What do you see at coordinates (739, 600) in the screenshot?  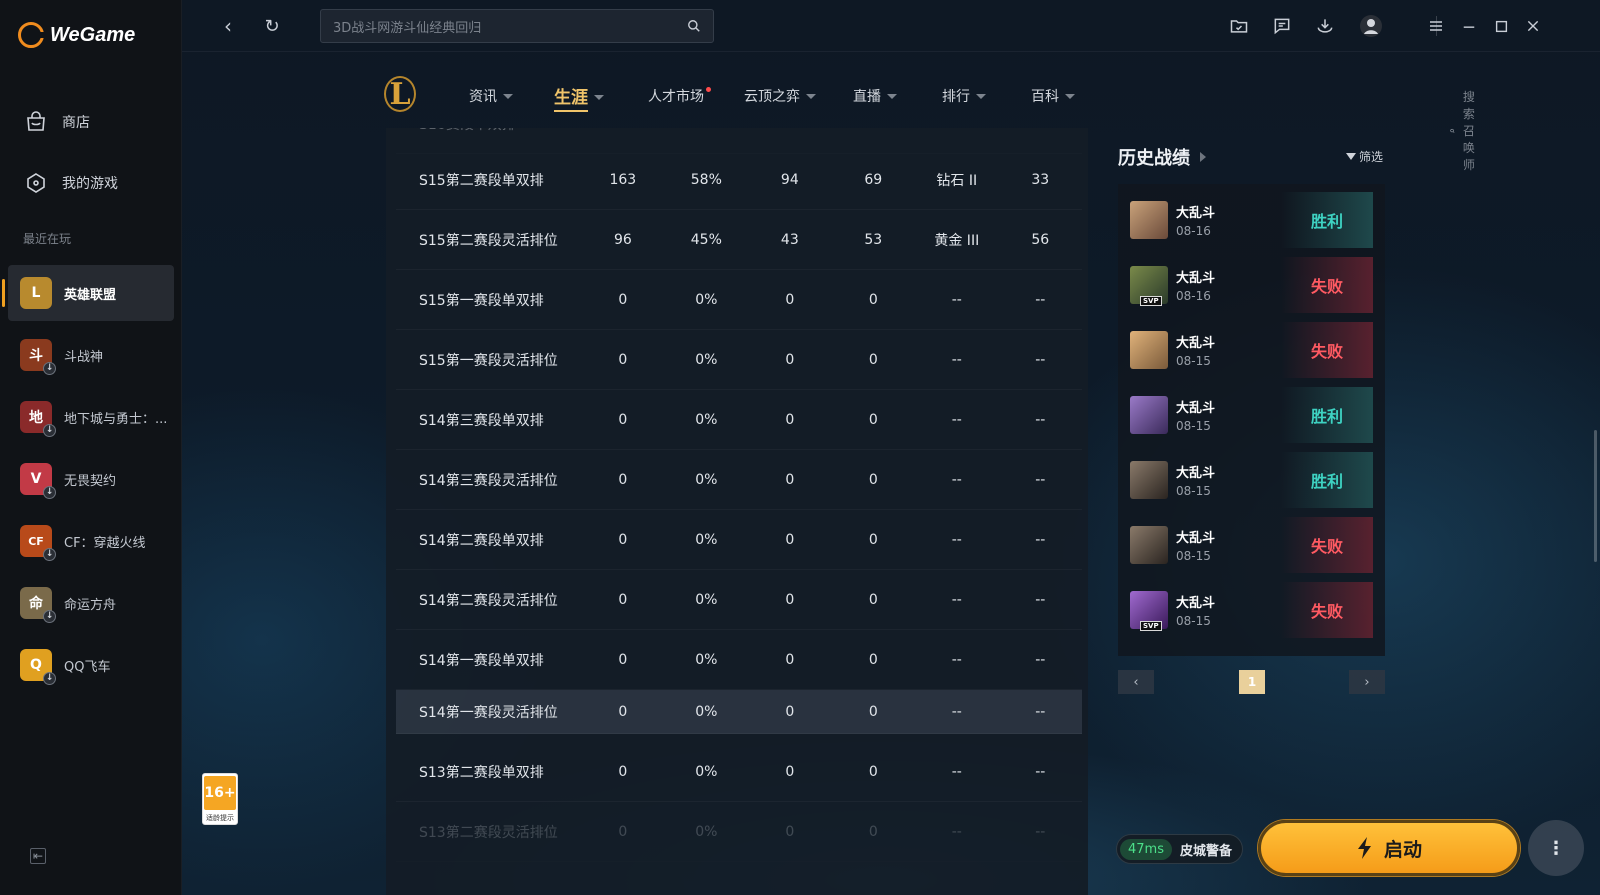 I see `table-row: S14第二赛段灵活排位 0 0% 0 0 -- --` at bounding box center [739, 600].